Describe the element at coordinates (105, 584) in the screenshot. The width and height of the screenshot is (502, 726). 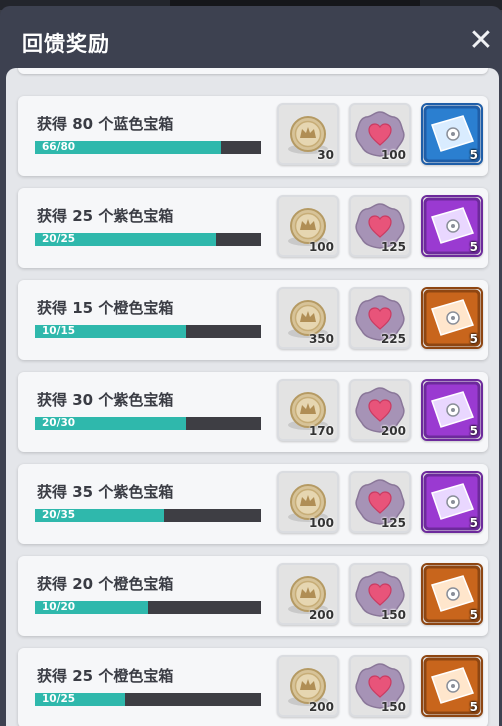
I see `goal-title: 获得 20 个橙色宝箱` at that location.